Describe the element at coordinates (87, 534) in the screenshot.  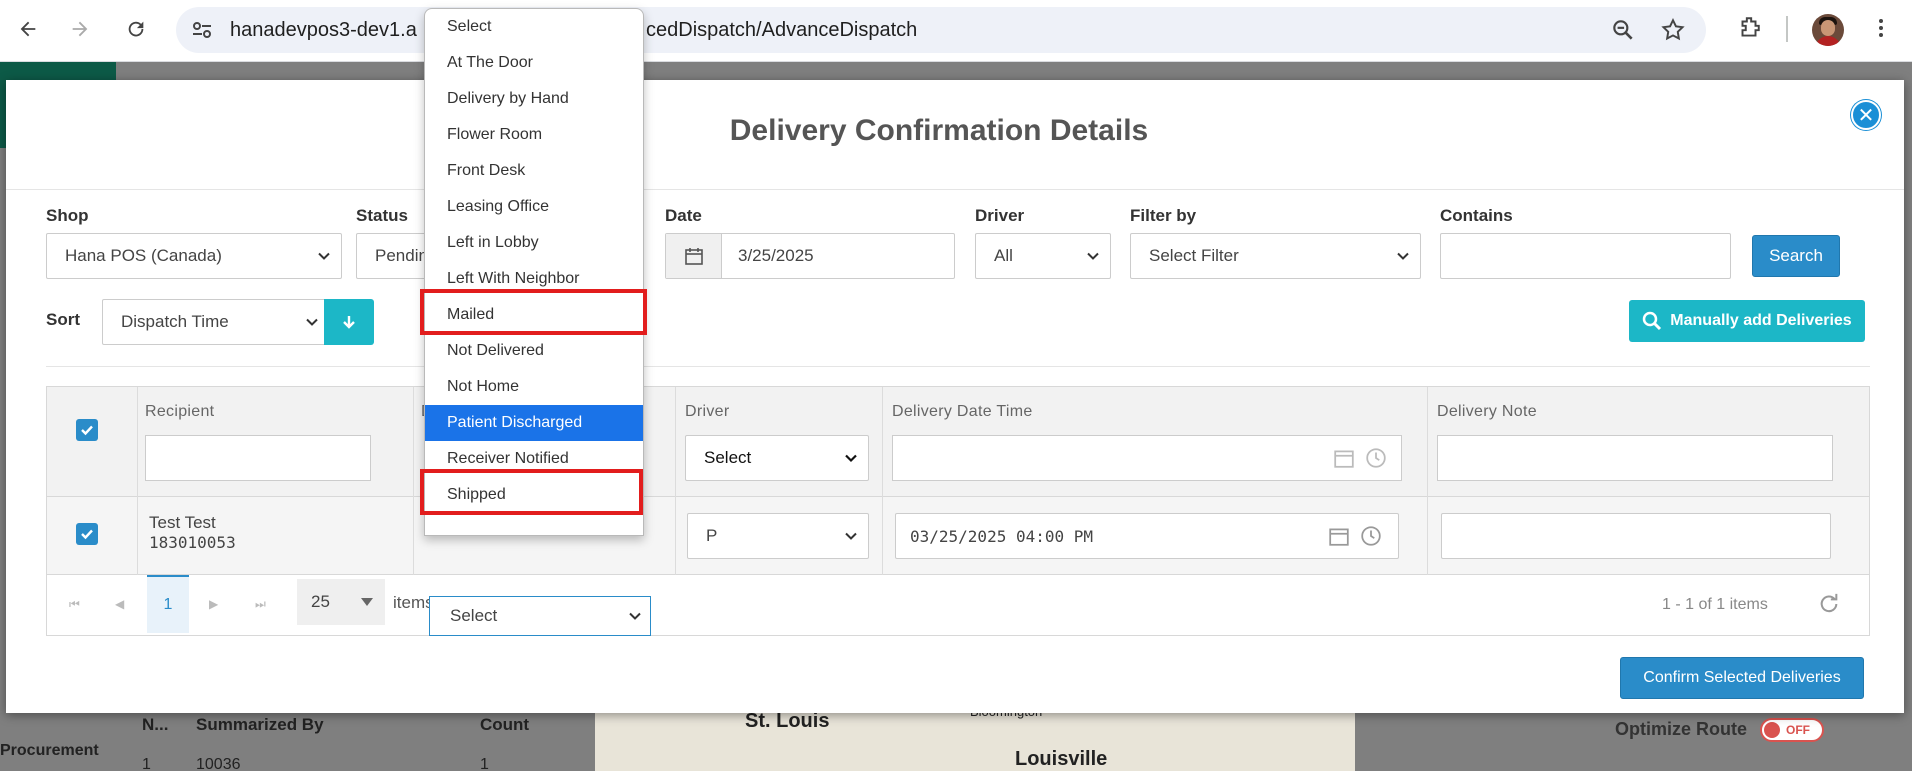
I see `row-checkbox` at that location.